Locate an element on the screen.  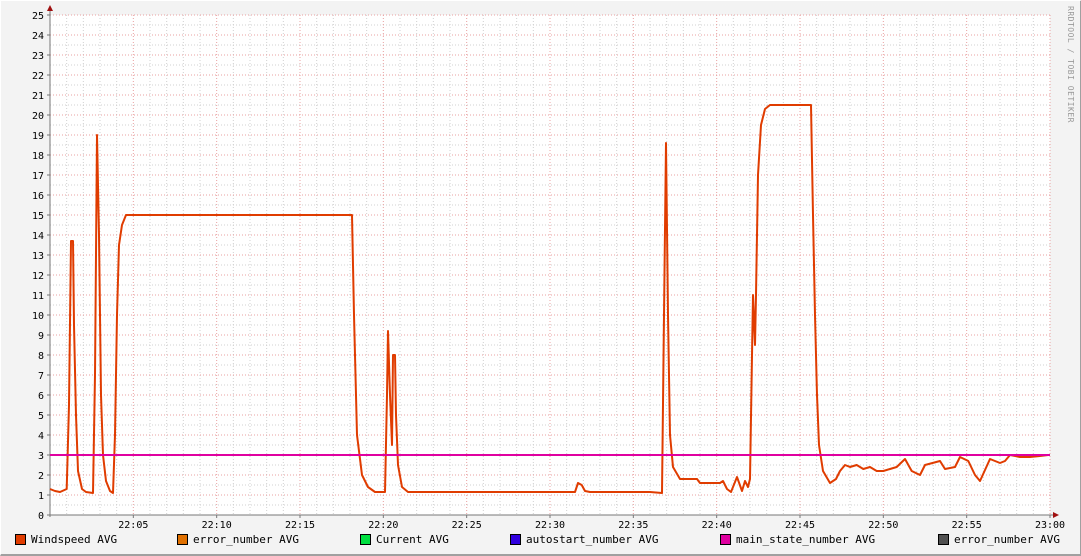
x-tick-label: 22:55 is located at coordinates (967, 525).